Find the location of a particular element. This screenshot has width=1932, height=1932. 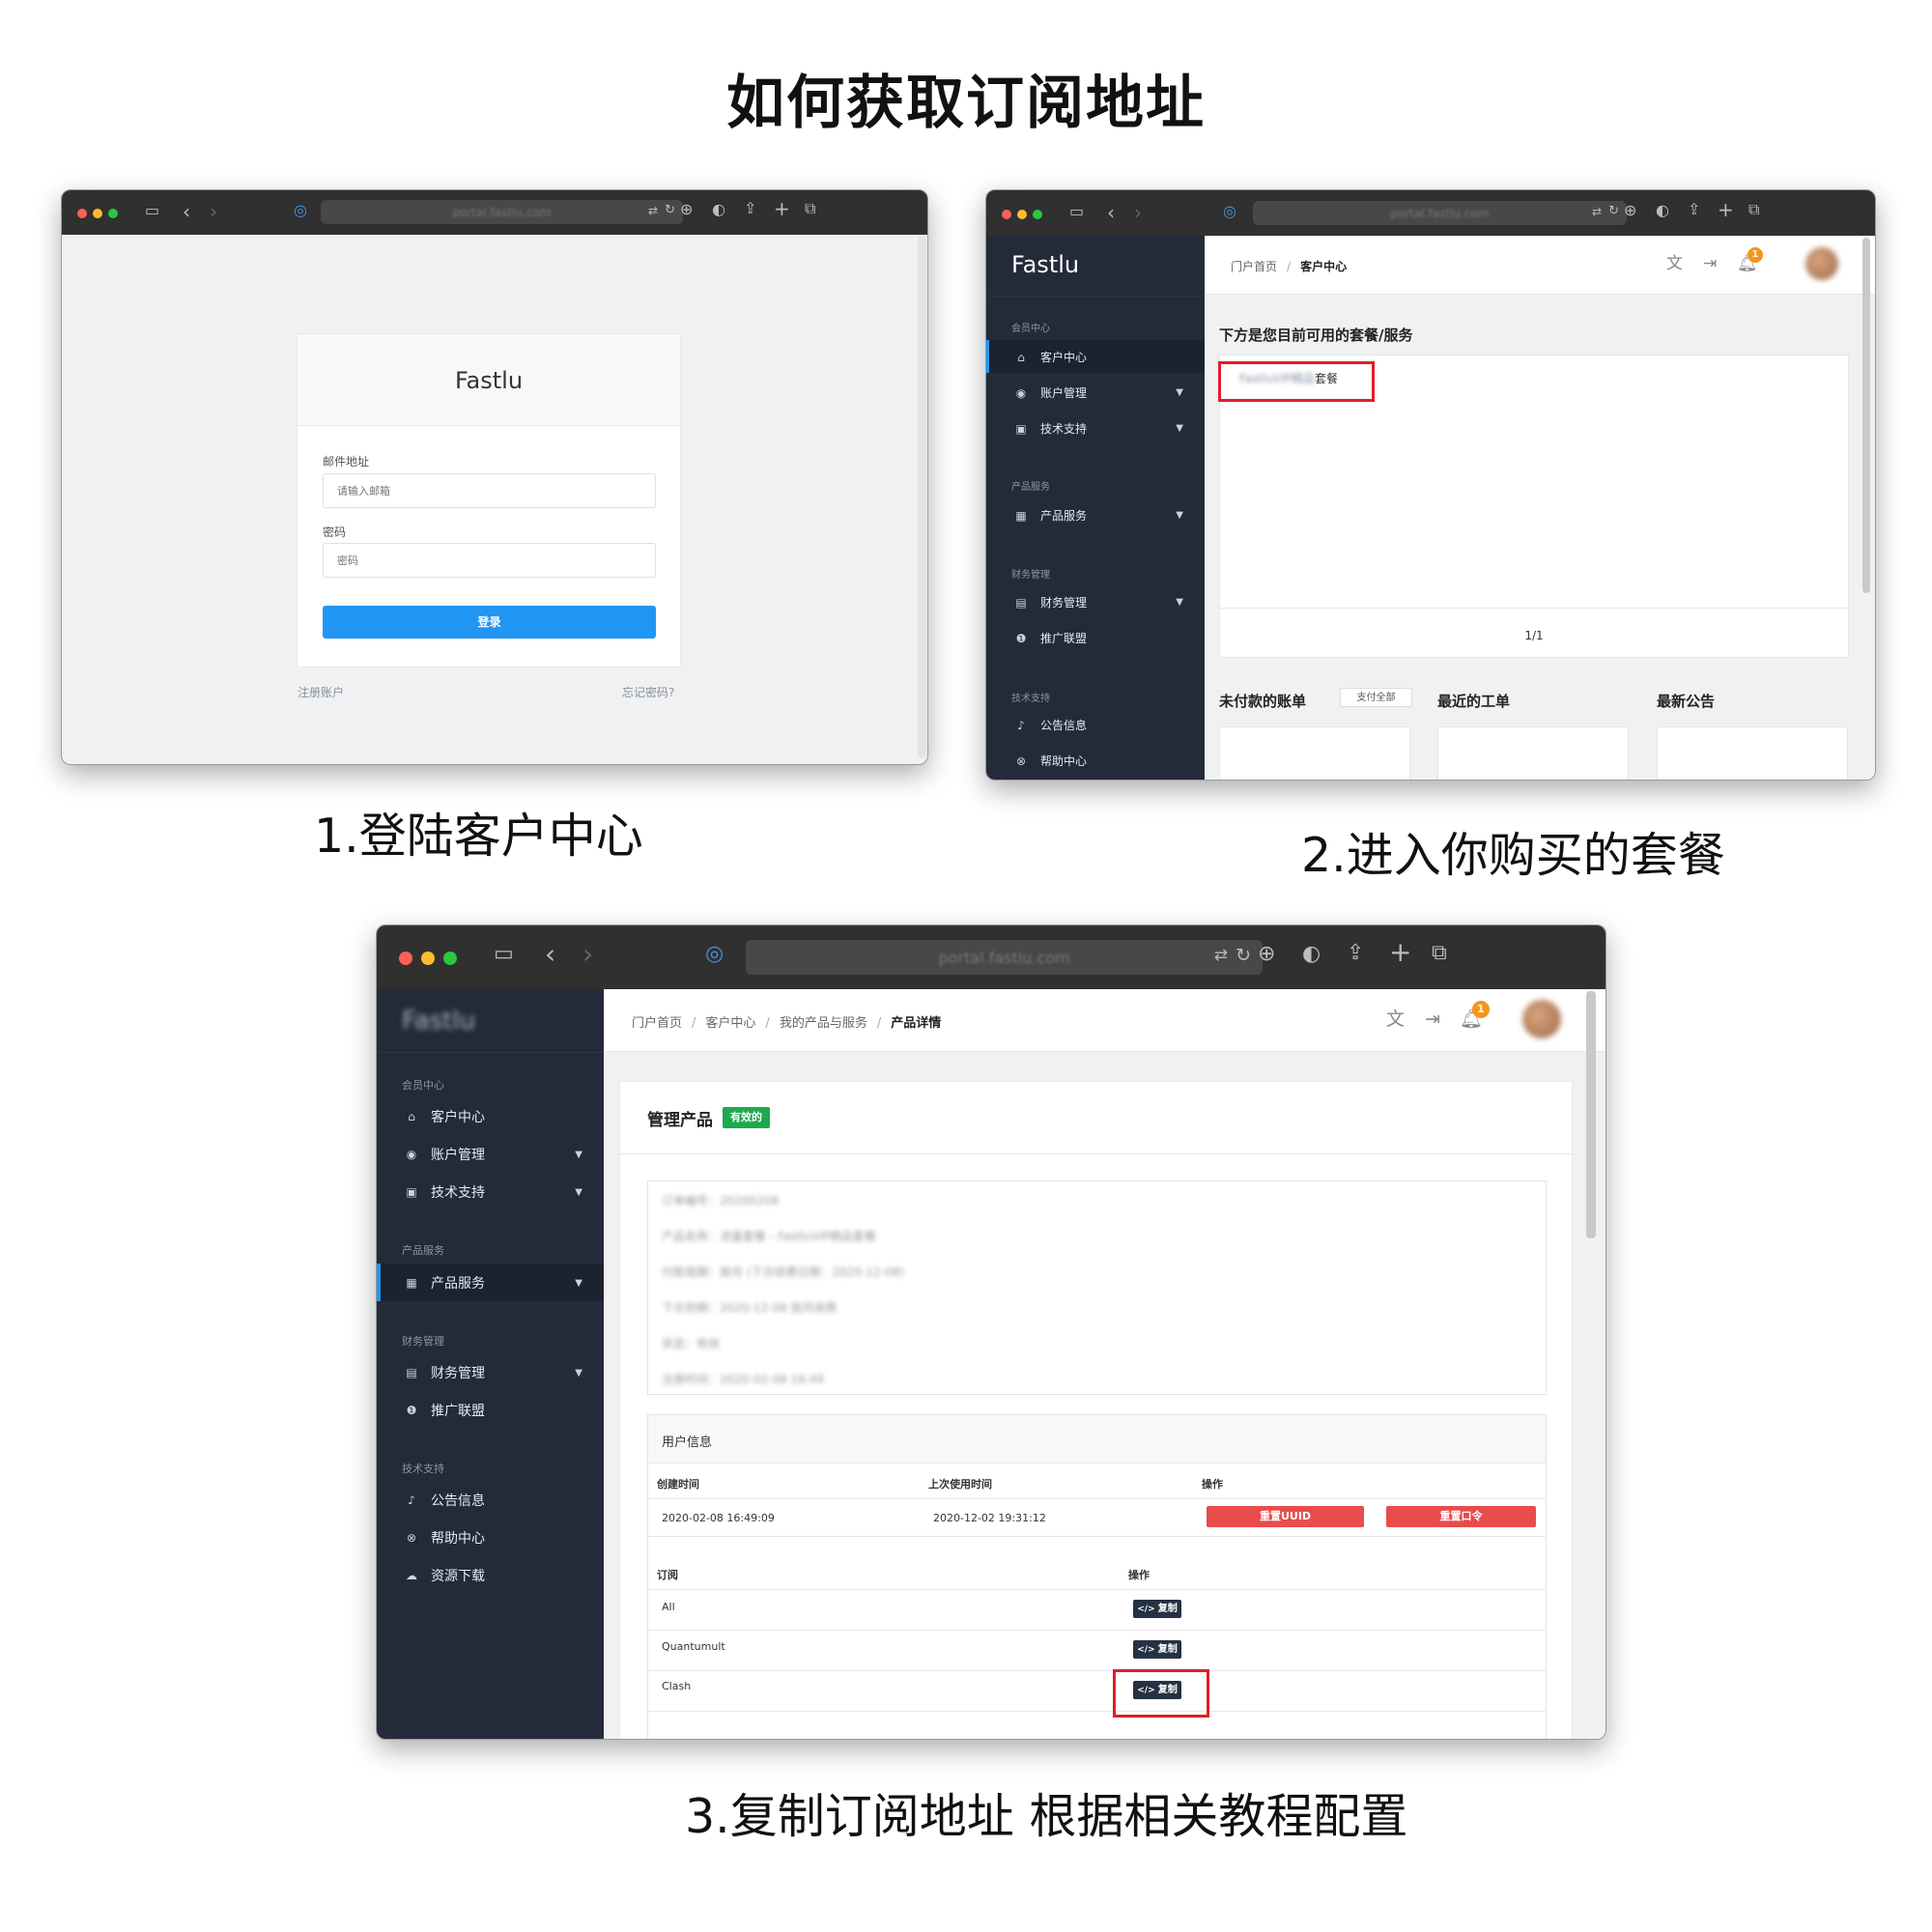

status-badge: 有效的 is located at coordinates (746, 1117).